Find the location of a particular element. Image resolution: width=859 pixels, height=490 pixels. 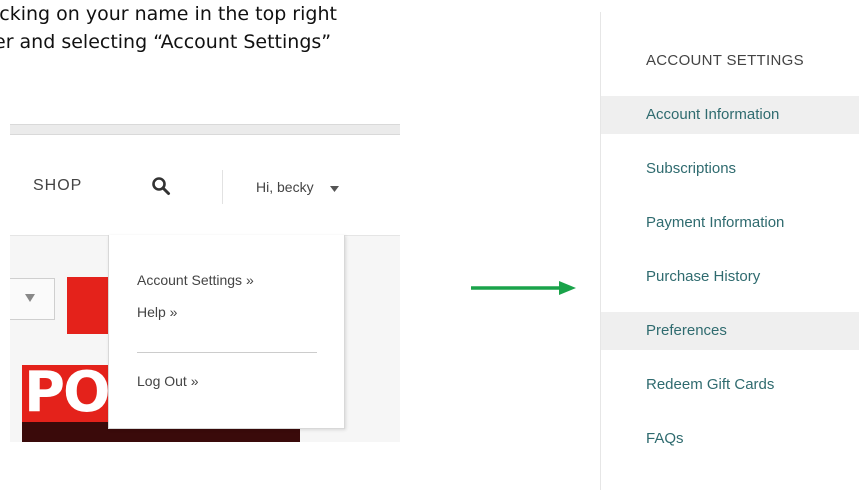

panel-header: ACCOUNT SETTINGS is located at coordinates (725, 60).